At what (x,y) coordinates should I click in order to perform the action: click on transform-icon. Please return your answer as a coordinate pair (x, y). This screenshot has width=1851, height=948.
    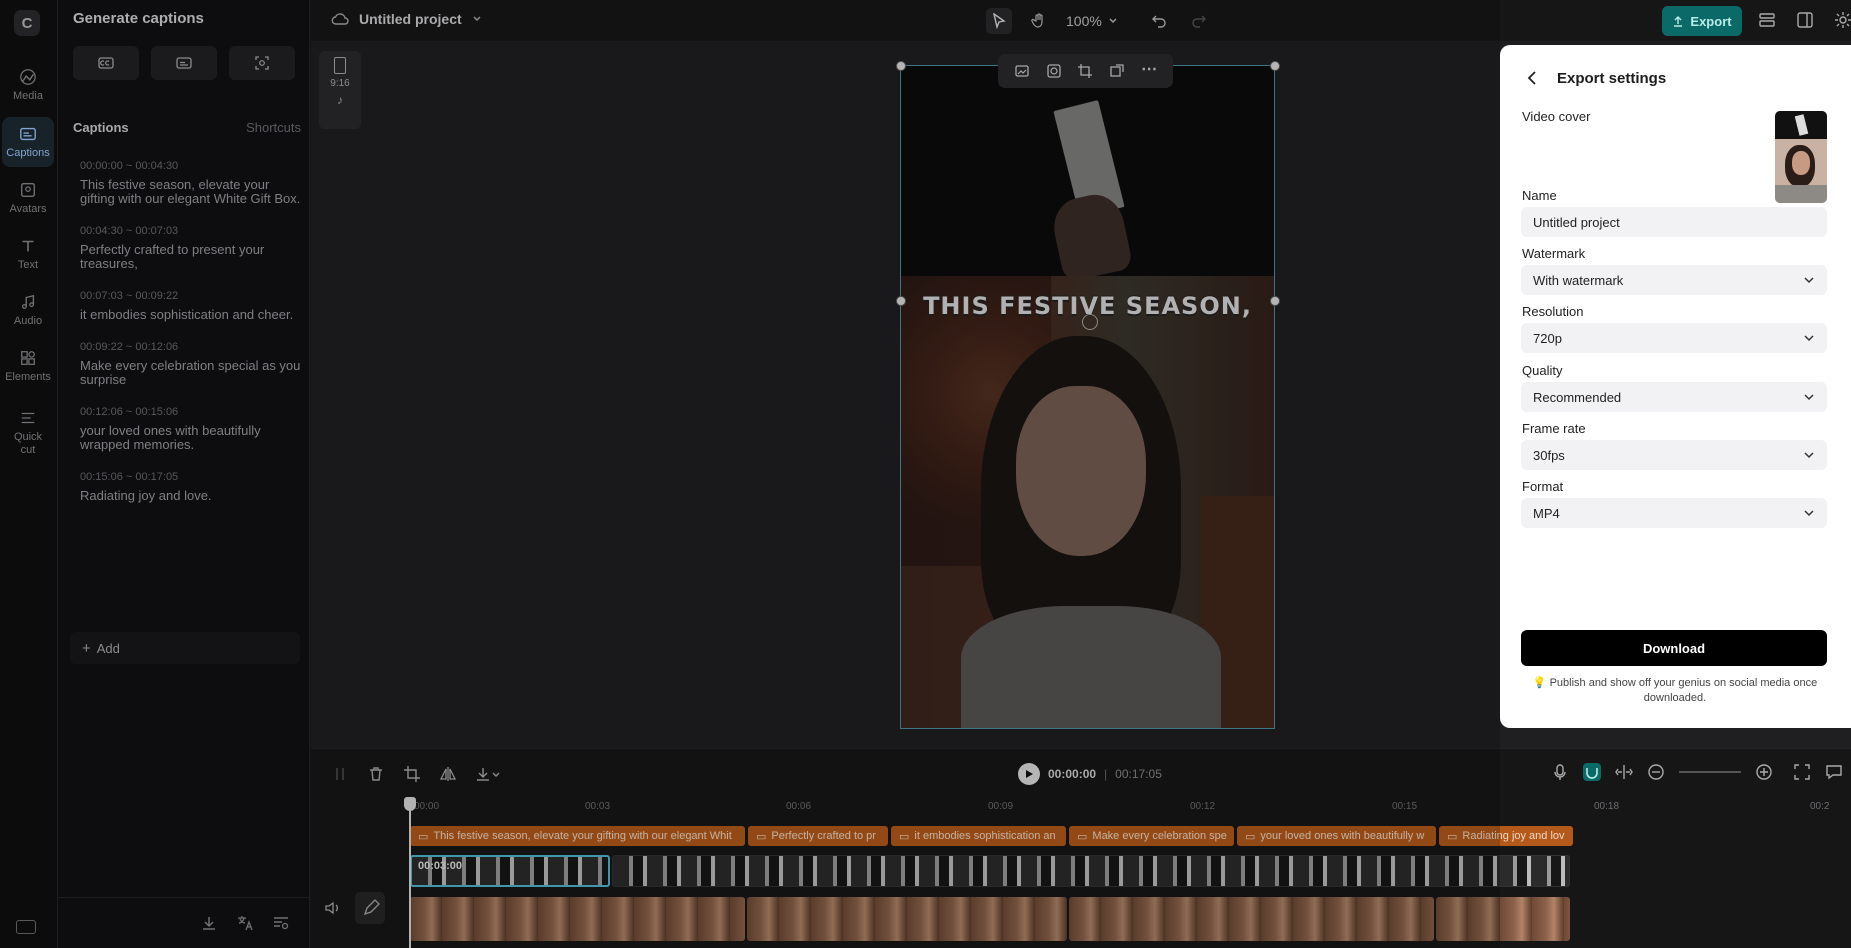
    Looking at the image, I should click on (1117, 71).